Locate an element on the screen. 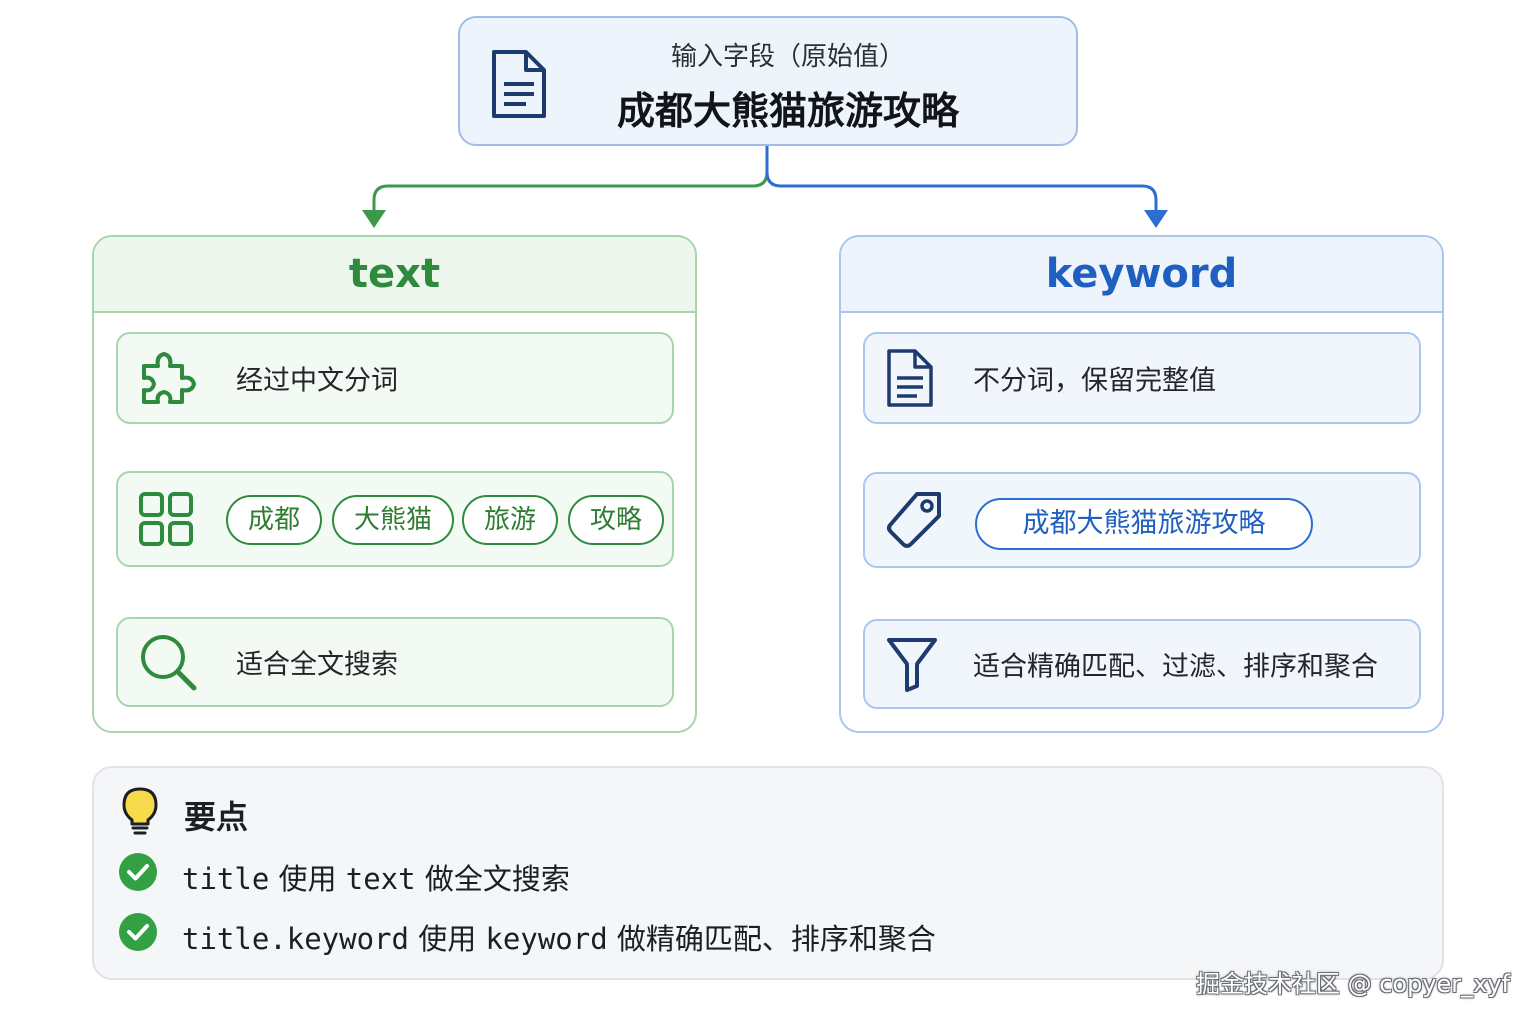 The width and height of the screenshot is (1536, 1024). keyword-step-no-tokenize: 不分词，保留完整值 is located at coordinates (1142, 378).